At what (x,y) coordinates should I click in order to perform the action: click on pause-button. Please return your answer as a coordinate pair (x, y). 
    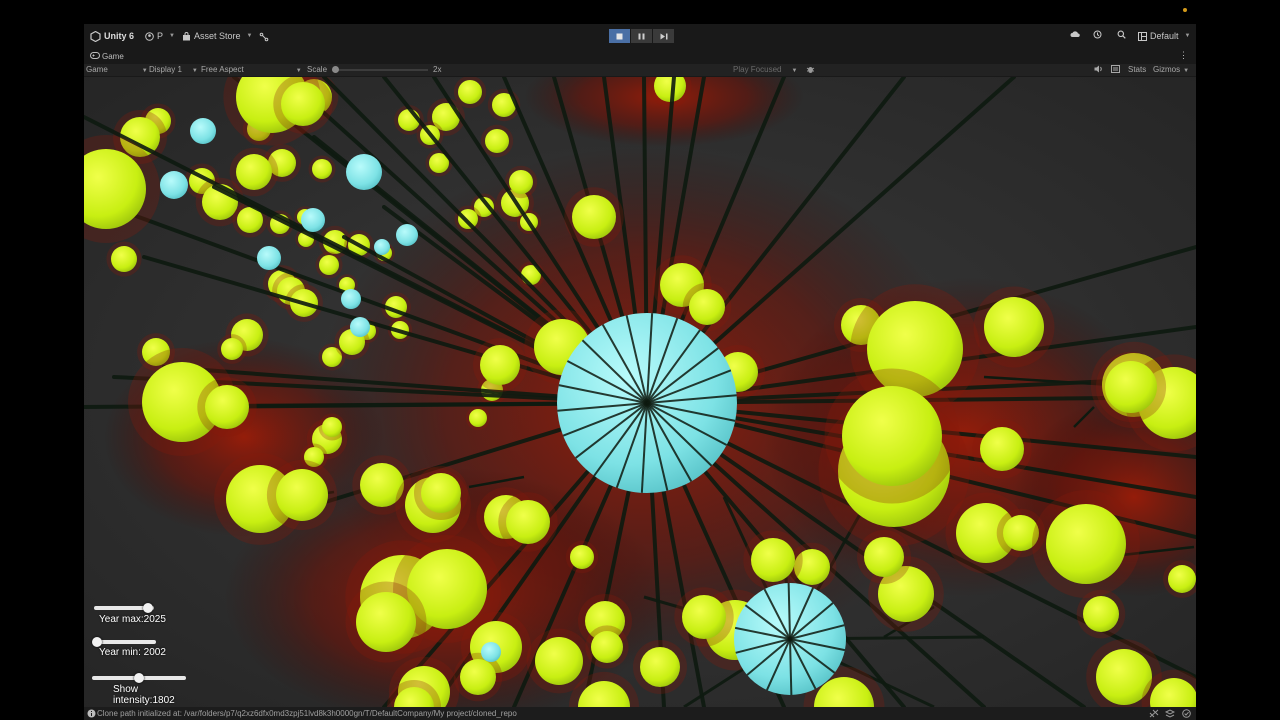
    Looking at the image, I should click on (641, 36).